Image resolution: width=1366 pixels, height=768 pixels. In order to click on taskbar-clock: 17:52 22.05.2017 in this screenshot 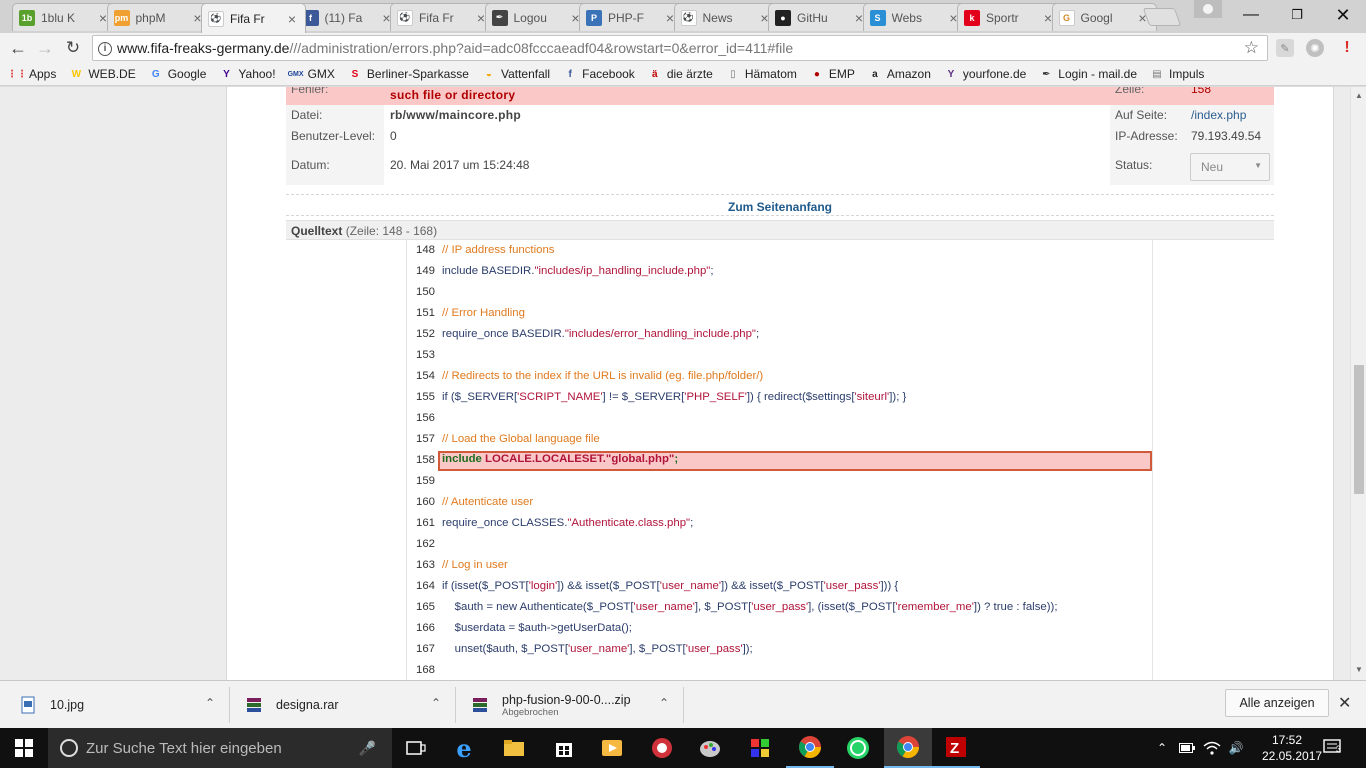, I will do `click(1292, 748)`.